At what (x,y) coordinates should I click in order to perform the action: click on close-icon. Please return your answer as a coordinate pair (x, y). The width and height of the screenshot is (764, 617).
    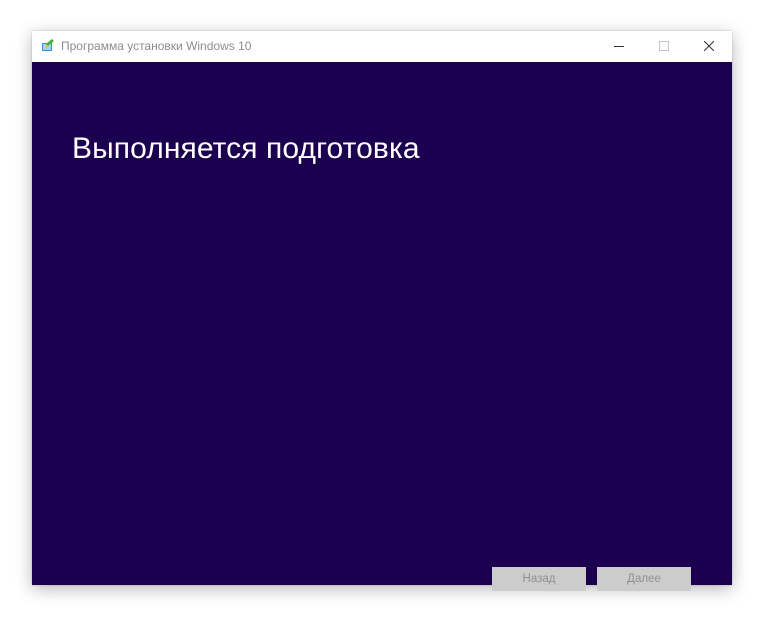
    Looking at the image, I should click on (709, 47).